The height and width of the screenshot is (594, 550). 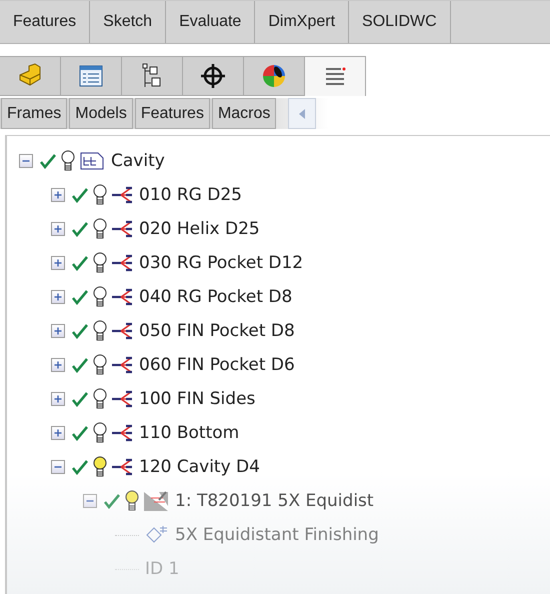 I want to click on tree-item-label: 050 FIN Pocket D8, so click(x=217, y=331).